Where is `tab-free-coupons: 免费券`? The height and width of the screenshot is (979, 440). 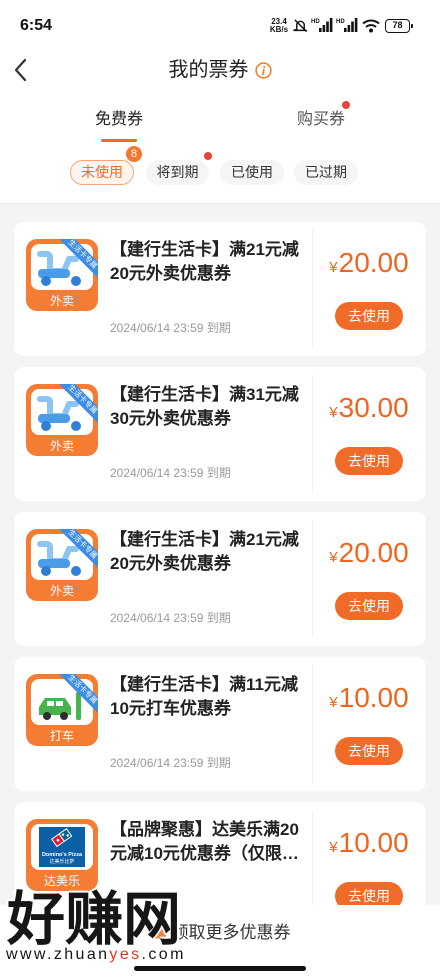 tab-free-coupons: 免费券 is located at coordinates (119, 120).